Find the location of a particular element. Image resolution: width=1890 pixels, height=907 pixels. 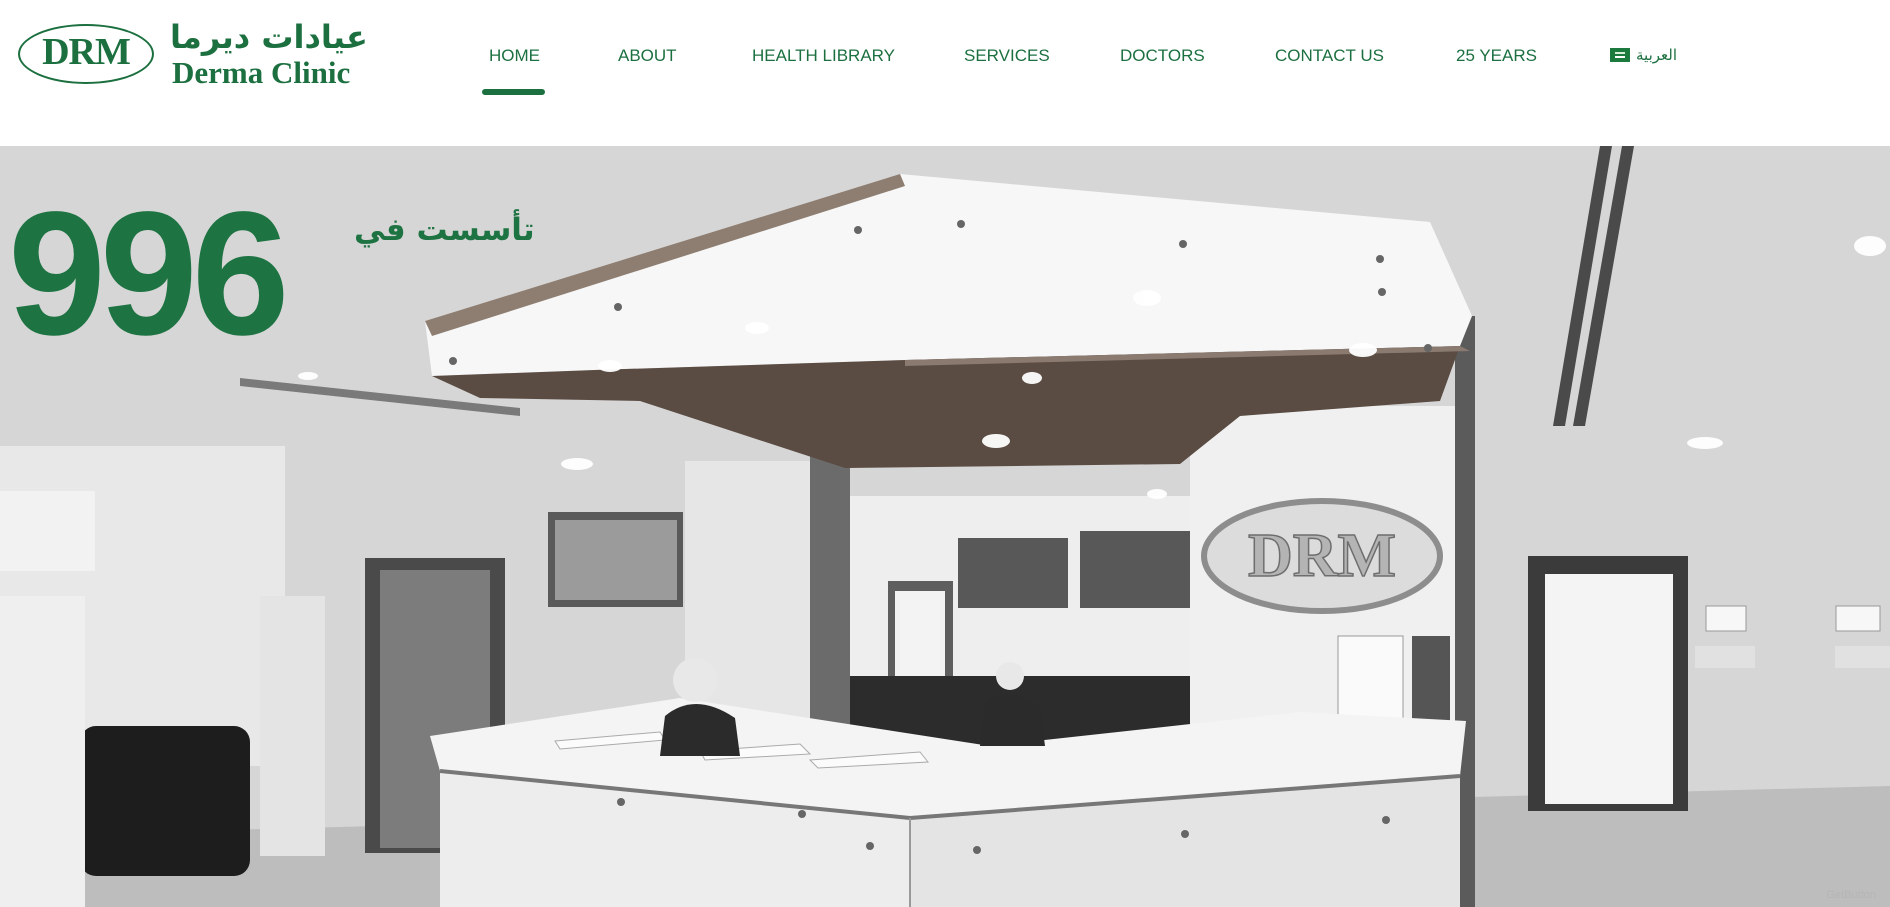

nav-item-about: ABOUT is located at coordinates (647, 56).